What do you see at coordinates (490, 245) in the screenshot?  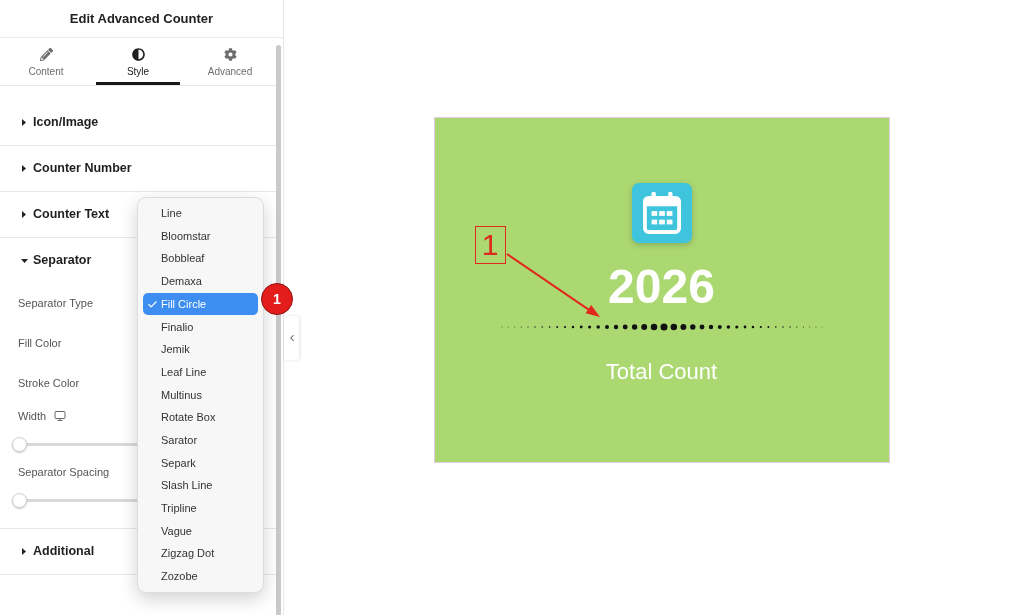 I see `callout-number: 1` at bounding box center [490, 245].